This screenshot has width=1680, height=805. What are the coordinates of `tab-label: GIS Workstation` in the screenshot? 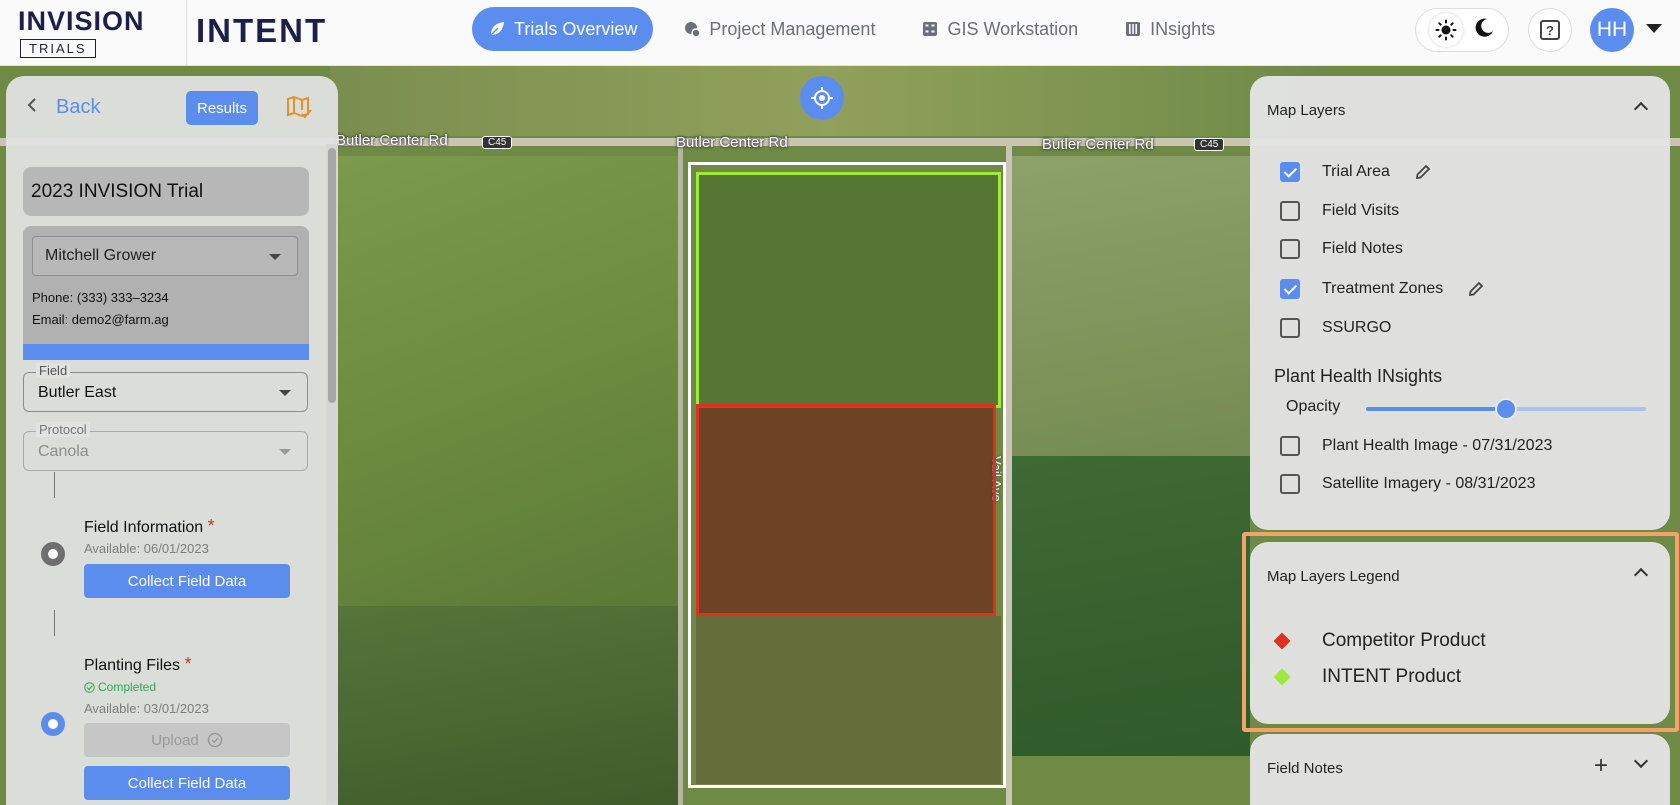 It's located at (1013, 28).